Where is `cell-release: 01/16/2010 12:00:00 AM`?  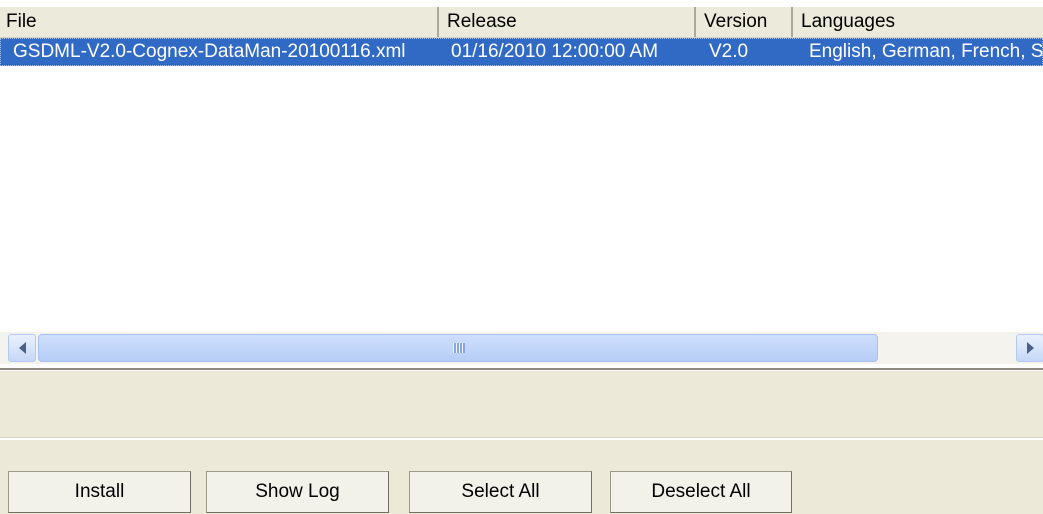 cell-release: 01/16/2010 12:00:00 AM is located at coordinates (555, 51).